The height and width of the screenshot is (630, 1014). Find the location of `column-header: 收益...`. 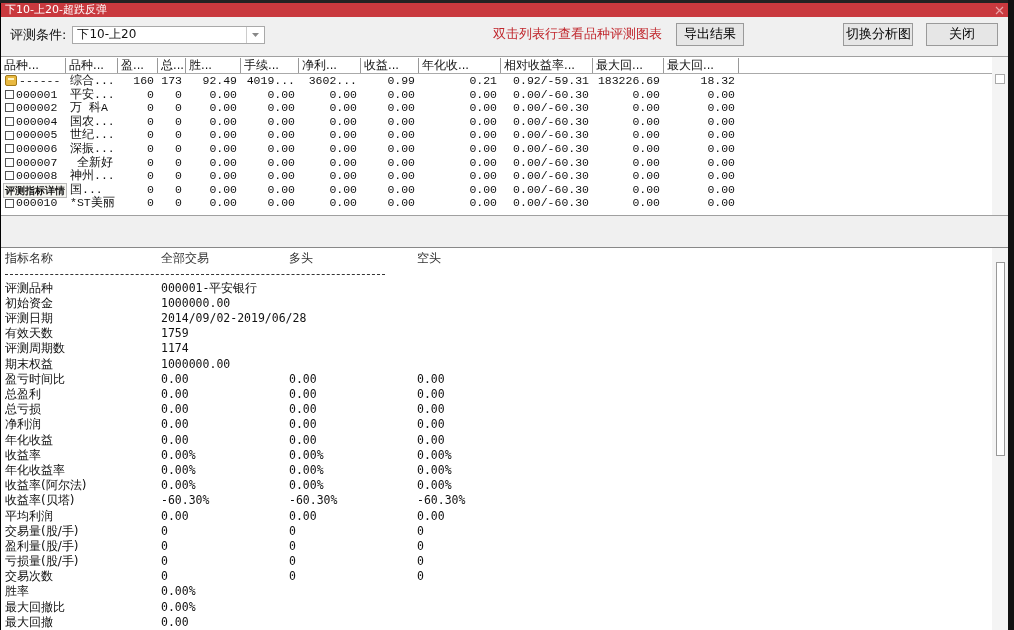

column-header: 收益... is located at coordinates (390, 65).